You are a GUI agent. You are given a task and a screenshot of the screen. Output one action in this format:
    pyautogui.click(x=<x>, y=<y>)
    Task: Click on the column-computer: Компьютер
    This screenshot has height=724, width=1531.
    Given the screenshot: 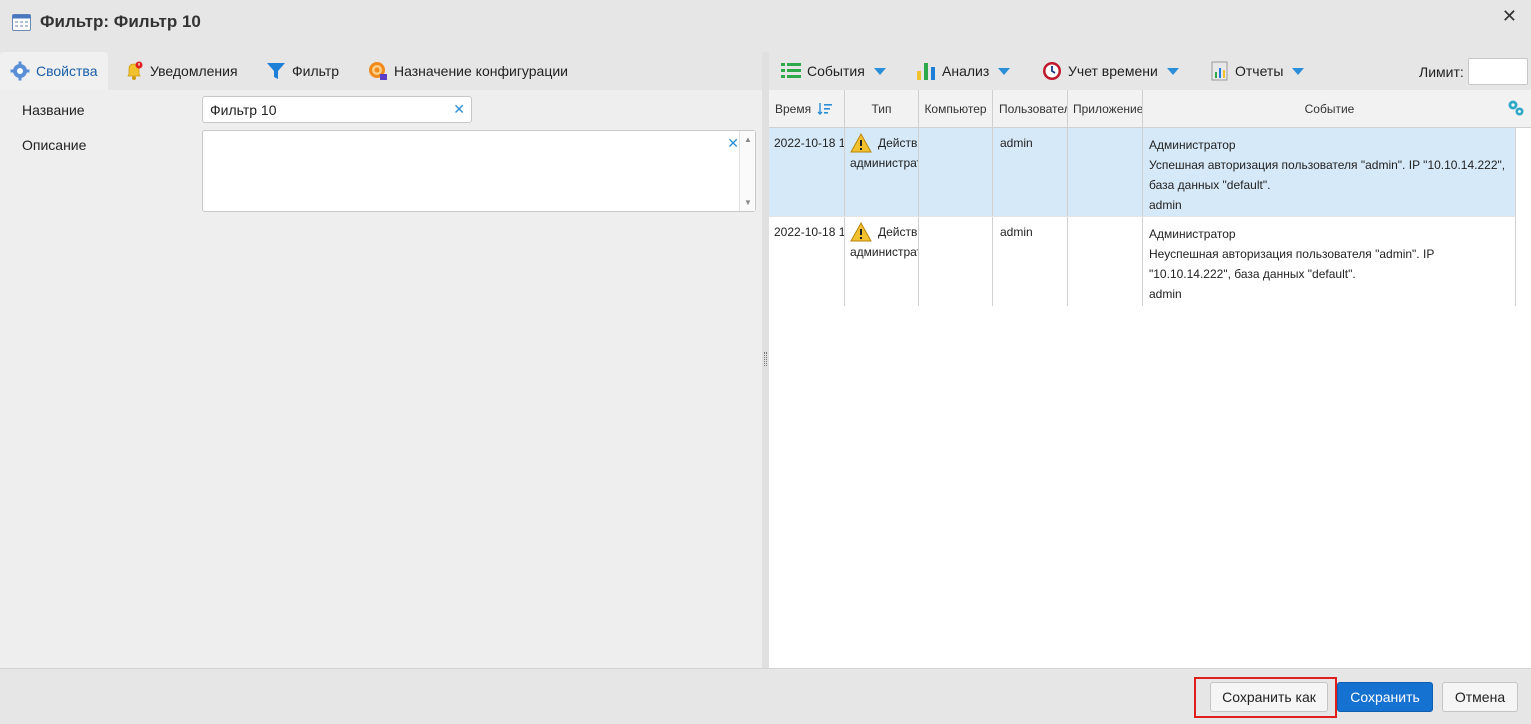 What is the action you would take?
    pyautogui.click(x=956, y=109)
    